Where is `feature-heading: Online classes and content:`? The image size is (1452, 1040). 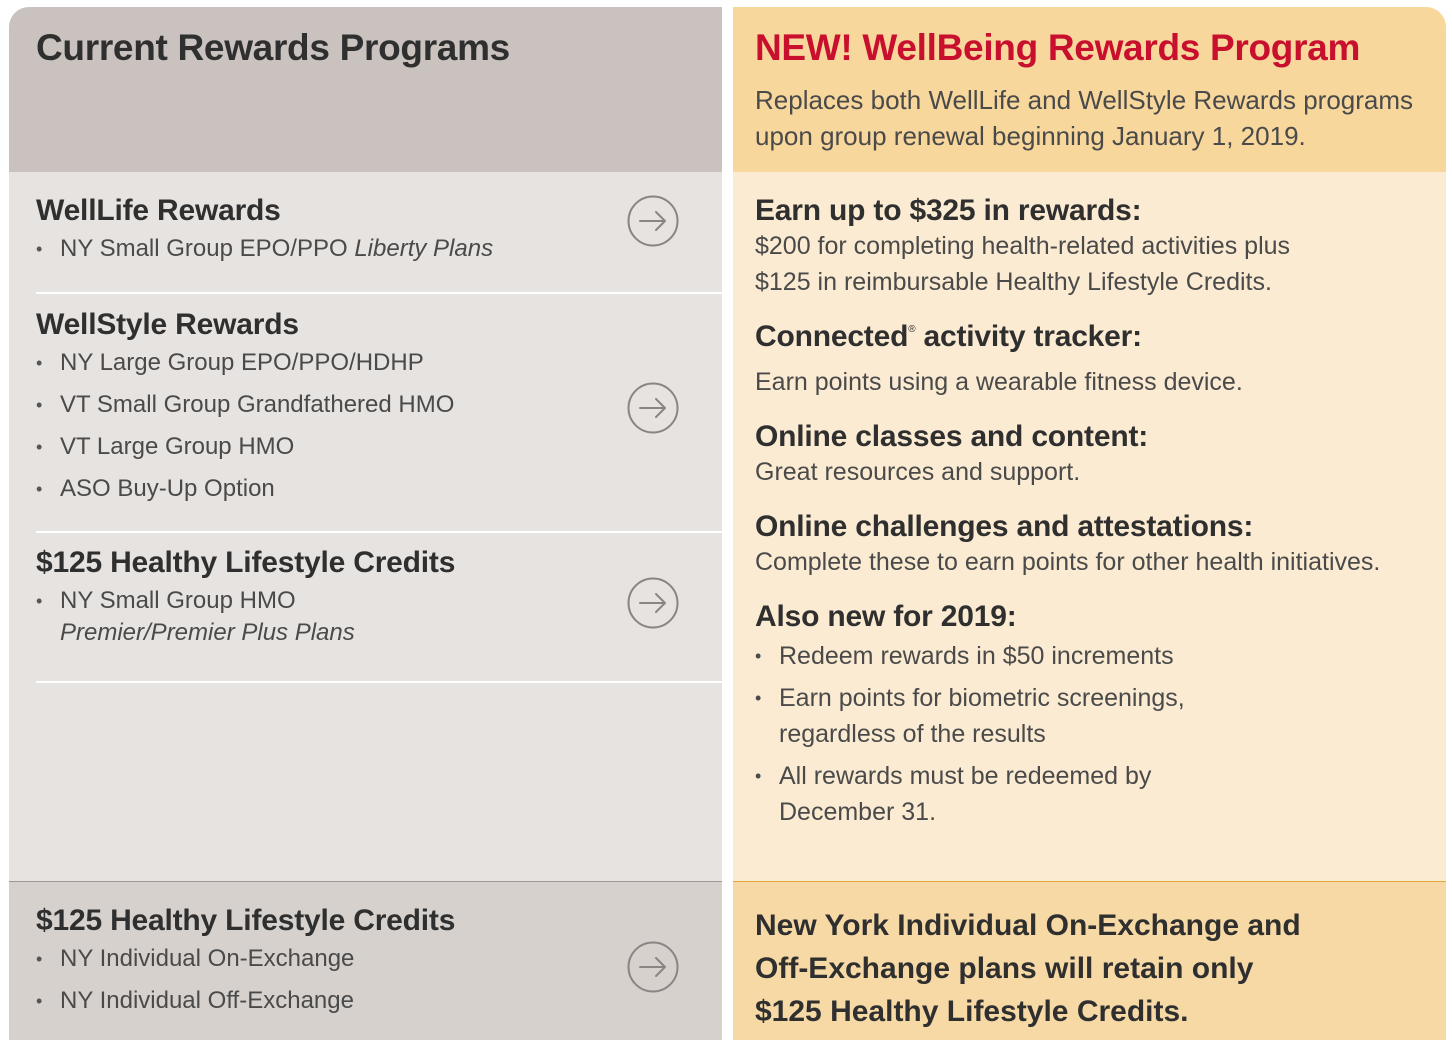
feature-heading: Online classes and content: is located at coordinates (952, 436).